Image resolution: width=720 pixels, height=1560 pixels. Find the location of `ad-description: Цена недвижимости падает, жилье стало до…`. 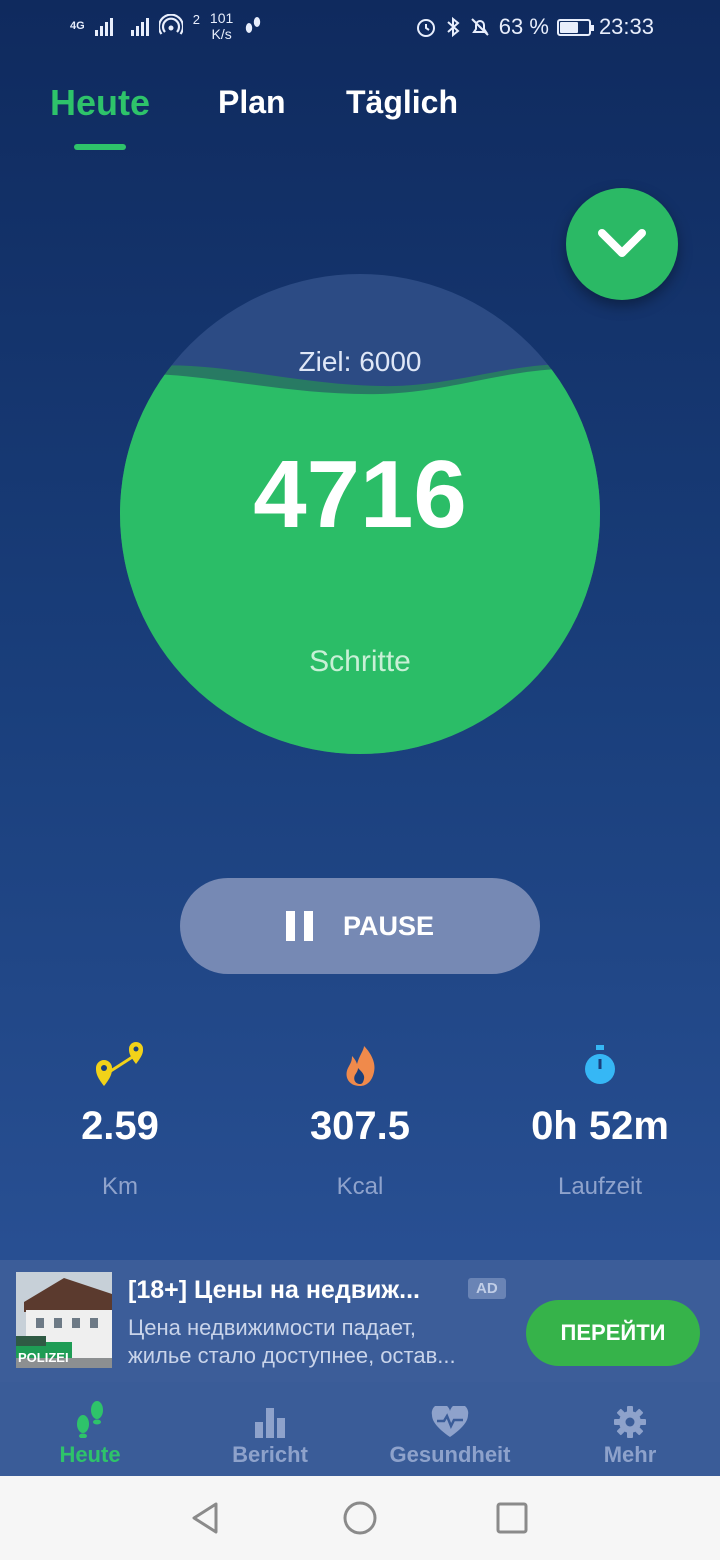

ad-description: Цена недвижимости падает, жилье стало до… is located at coordinates (318, 1342).